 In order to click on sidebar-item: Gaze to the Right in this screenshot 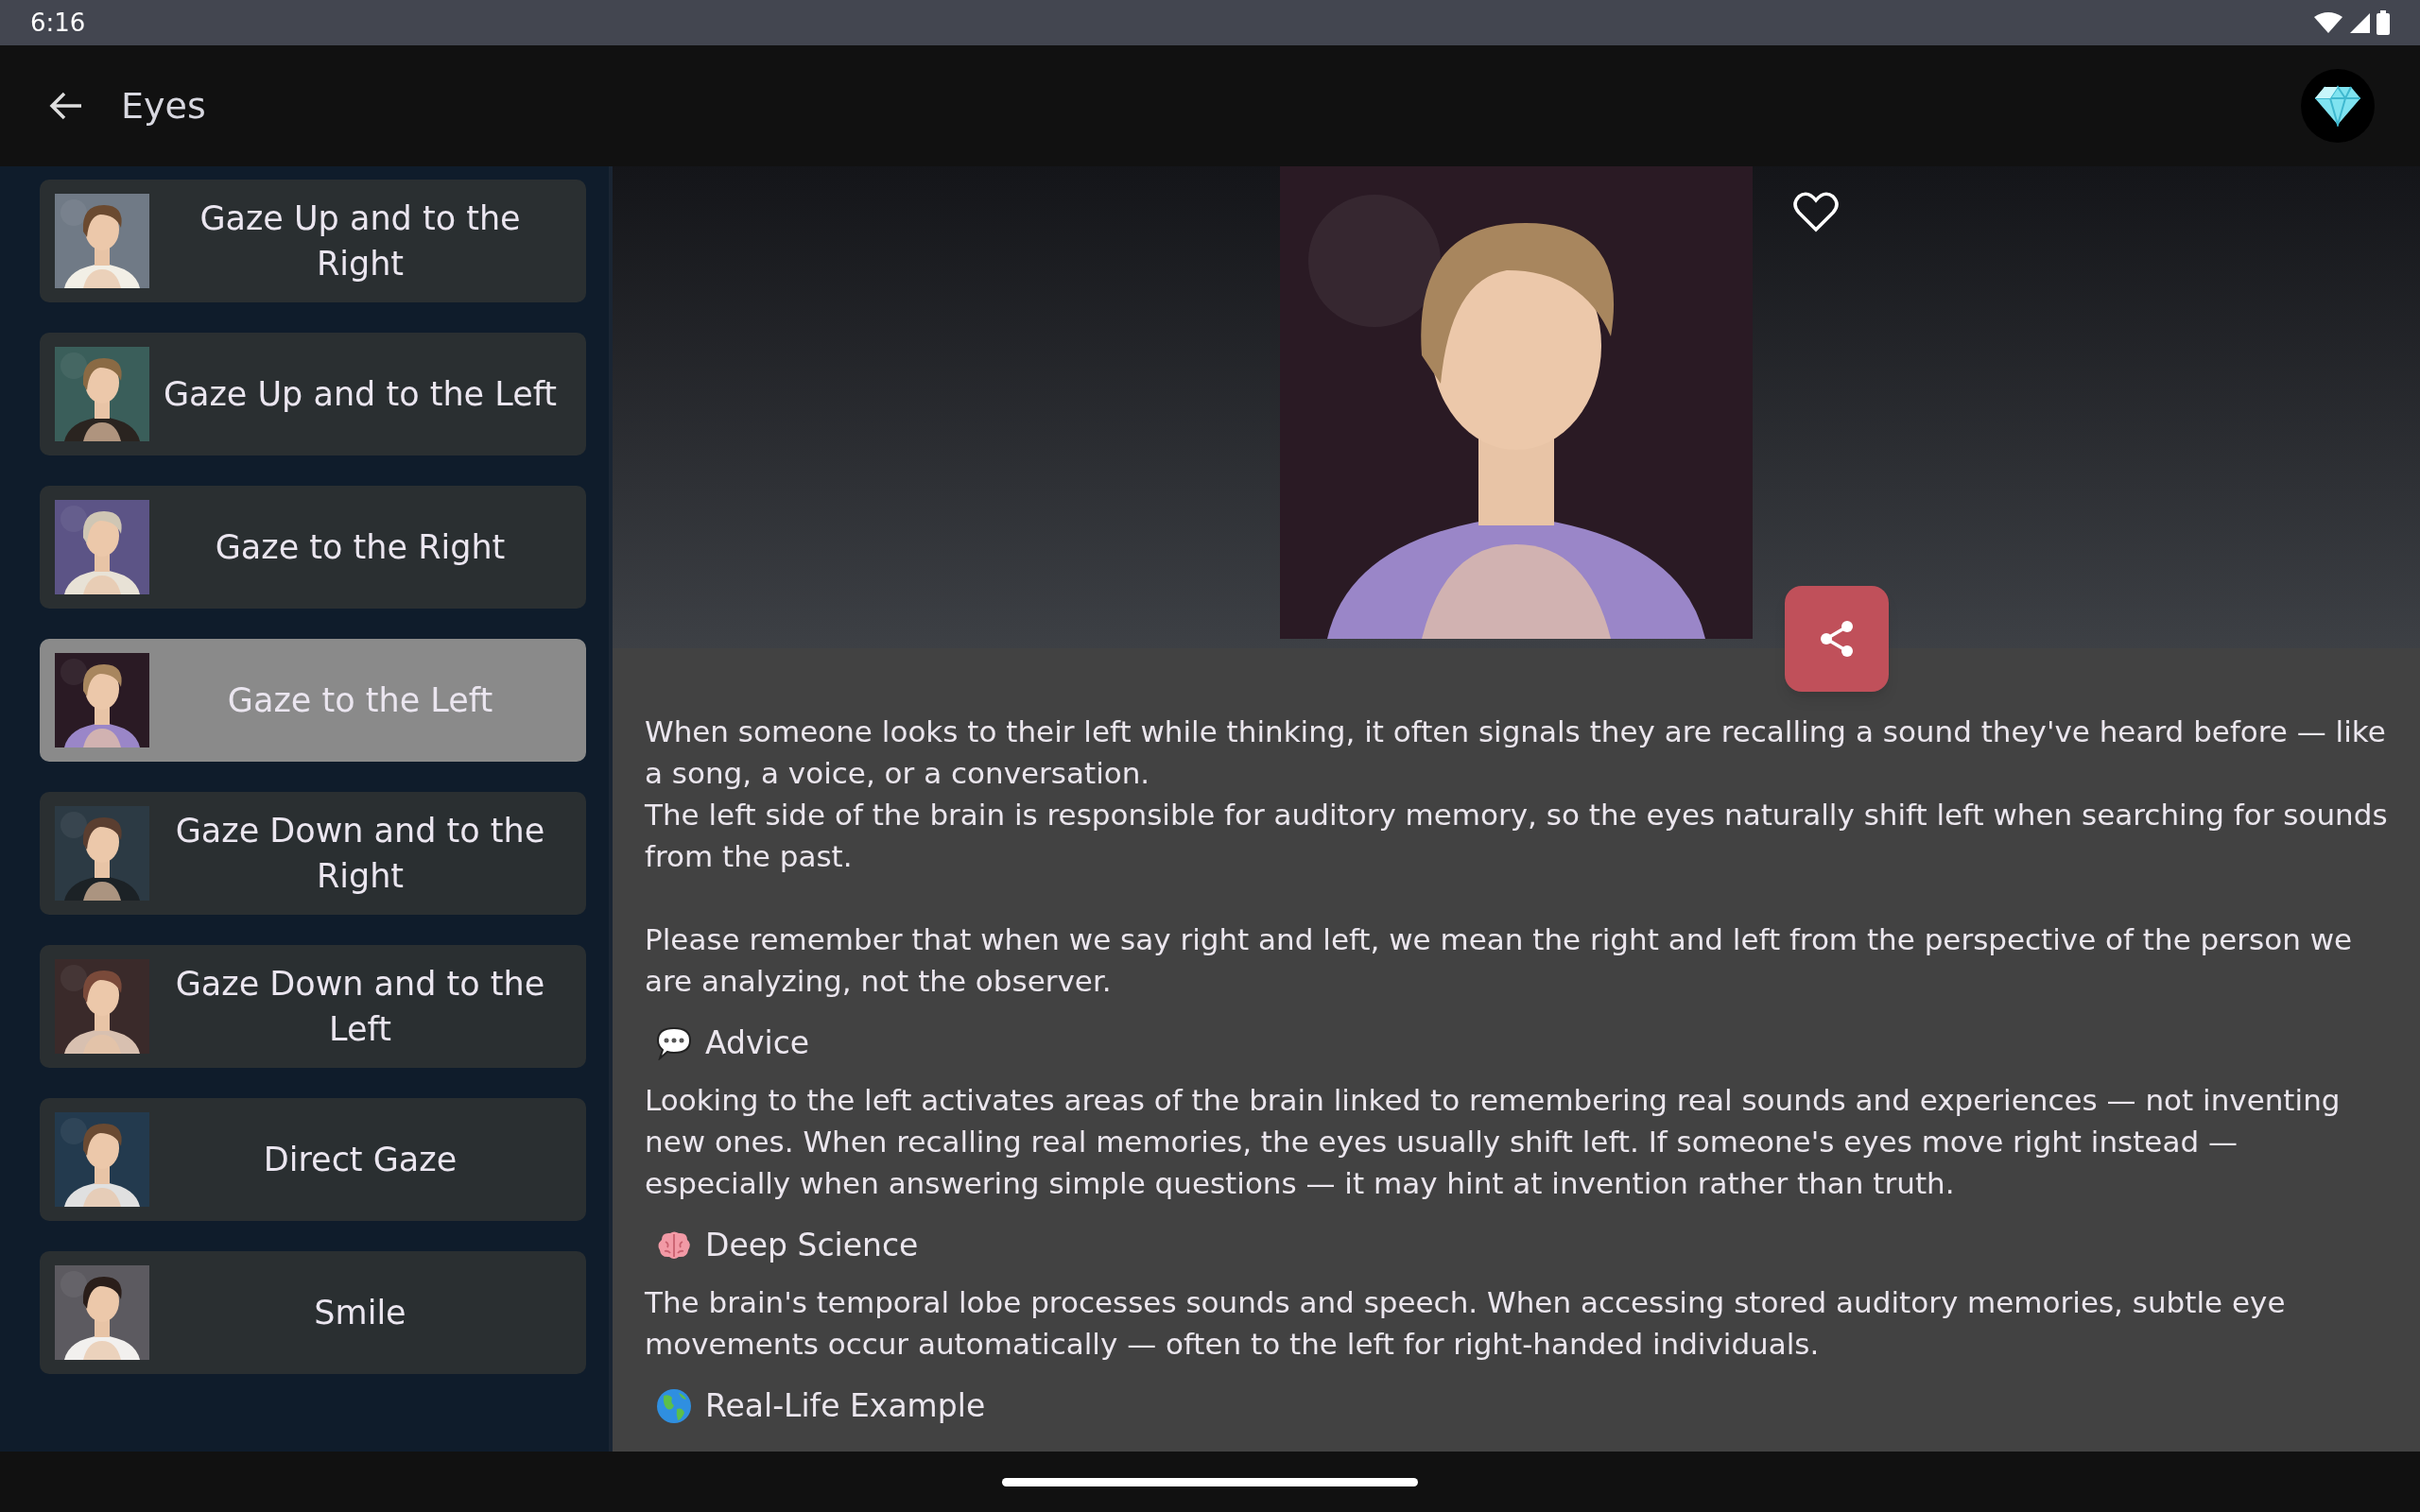, I will do `click(313, 547)`.